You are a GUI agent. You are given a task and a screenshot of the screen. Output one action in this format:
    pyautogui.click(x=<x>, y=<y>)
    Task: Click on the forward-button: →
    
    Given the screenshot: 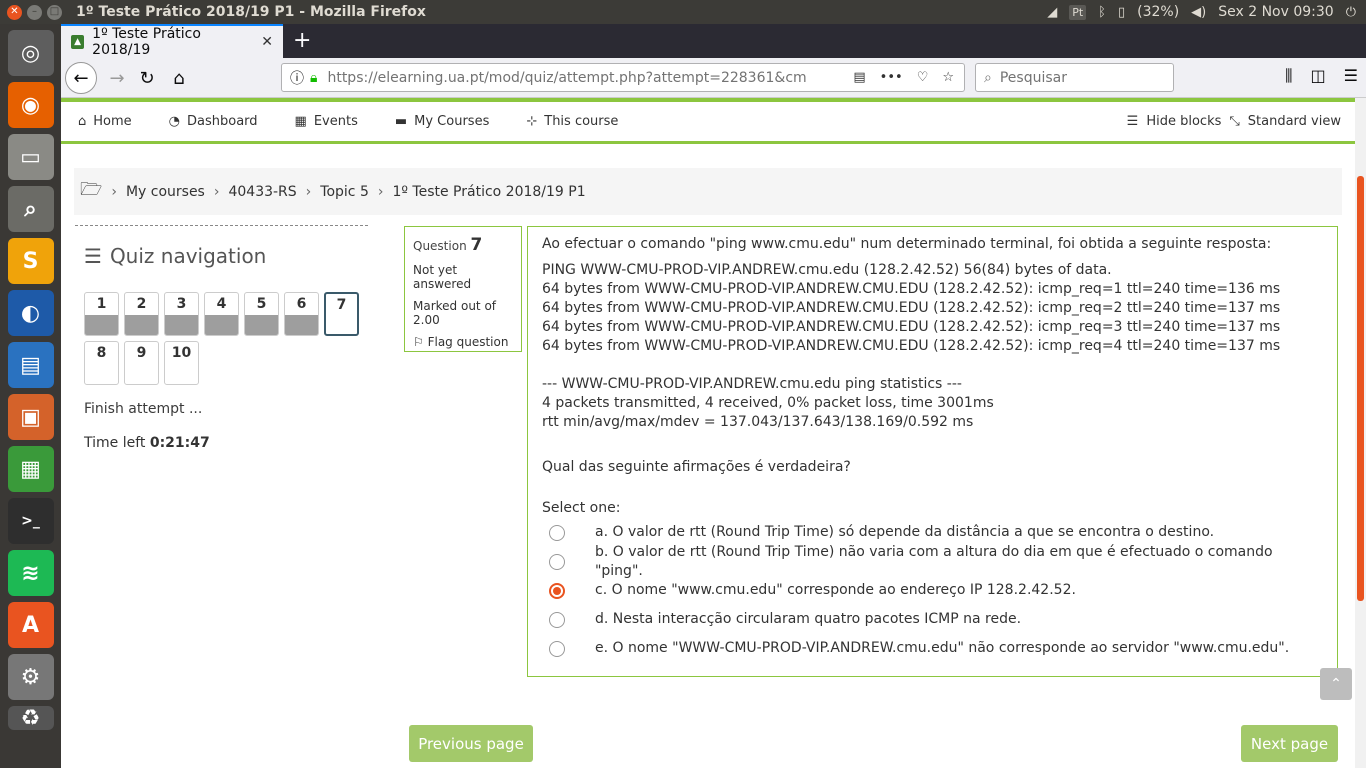 What is the action you would take?
    pyautogui.click(x=117, y=78)
    